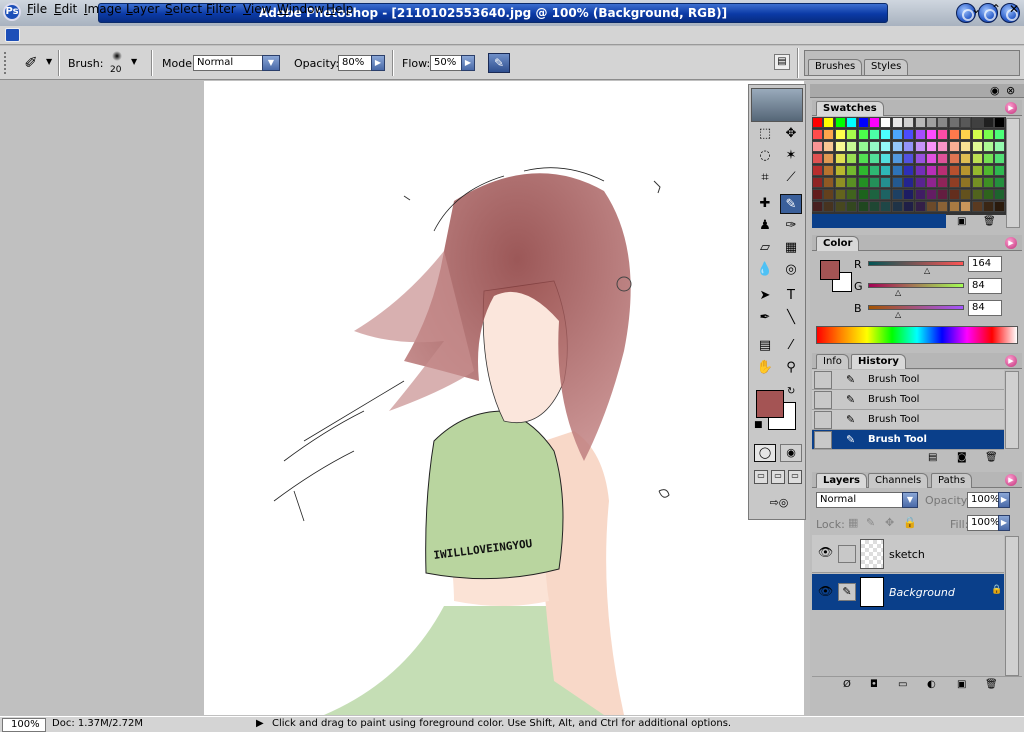  I want to click on doc-restore-icon: ⌃, so click(996, 9).